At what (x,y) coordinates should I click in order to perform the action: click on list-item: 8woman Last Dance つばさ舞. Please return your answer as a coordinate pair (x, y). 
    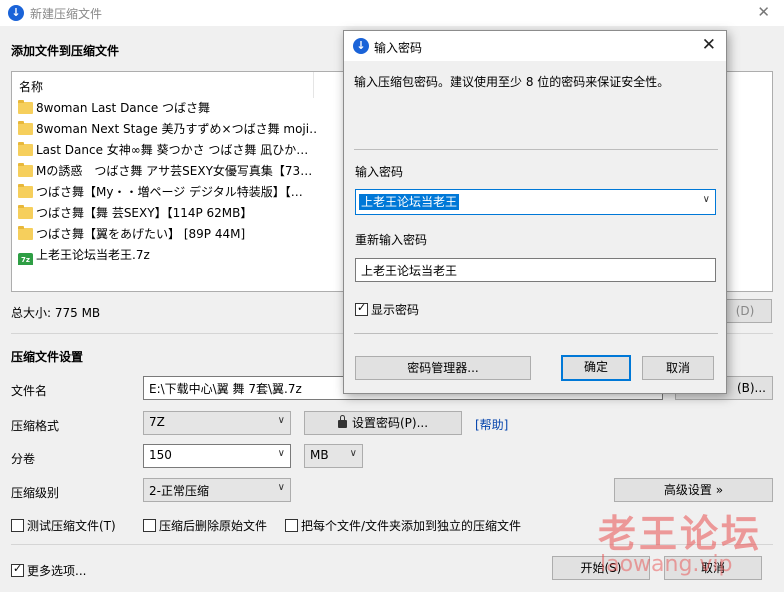
    Looking at the image, I should click on (168, 108).